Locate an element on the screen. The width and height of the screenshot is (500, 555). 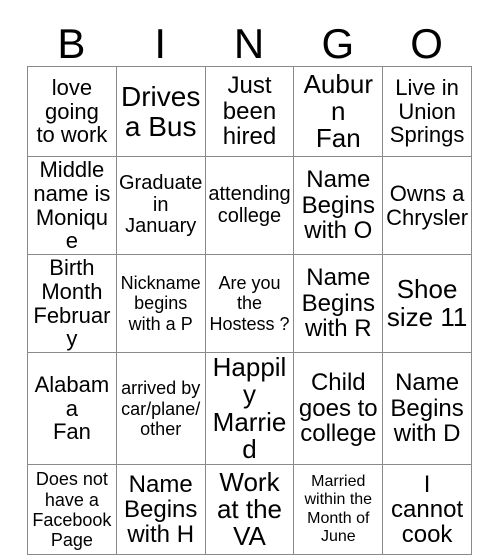
bingo-cell-text: Name Begins with O is located at coordinates (338, 205).